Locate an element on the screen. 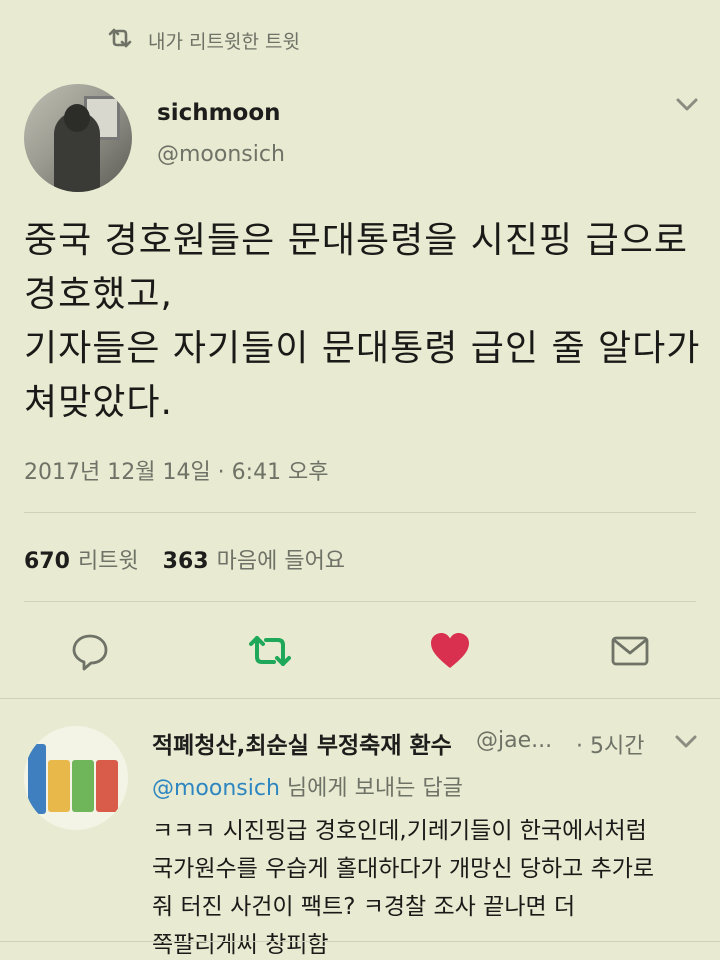 The height and width of the screenshot is (960, 720). retweet-button is located at coordinates (270, 651).